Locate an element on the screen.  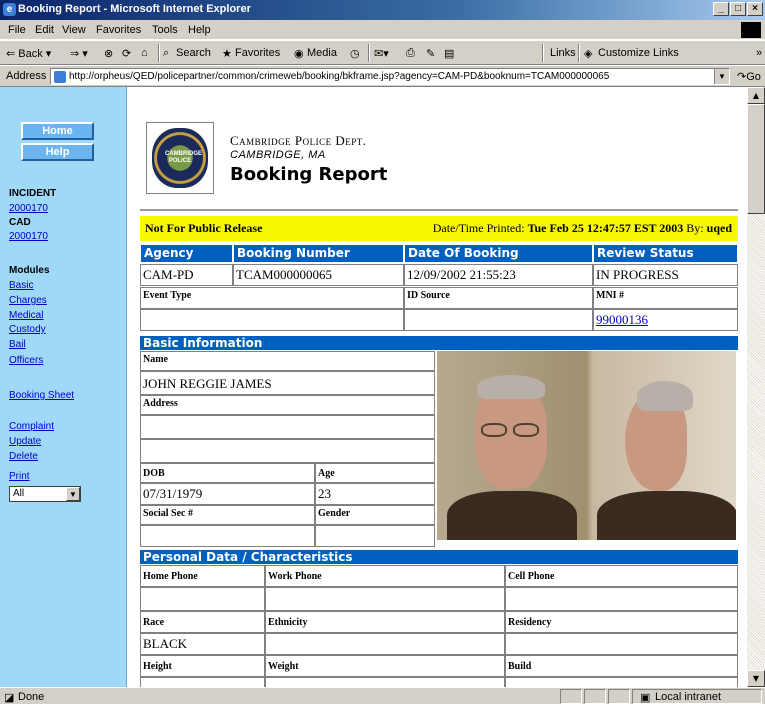
done-icon: ◪ is located at coordinates (9, 698).